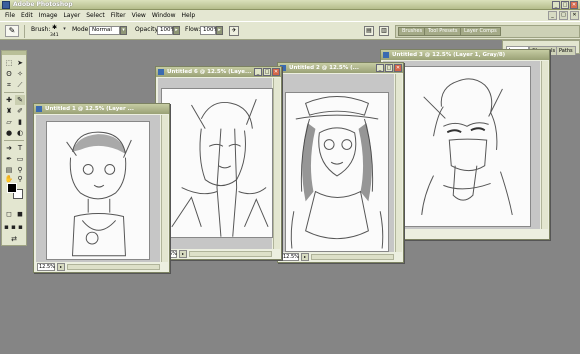 The height and width of the screenshot is (354, 580). What do you see at coordinates (12, 31) in the screenshot?
I see `brush-tool-icon: ✎` at bounding box center [12, 31].